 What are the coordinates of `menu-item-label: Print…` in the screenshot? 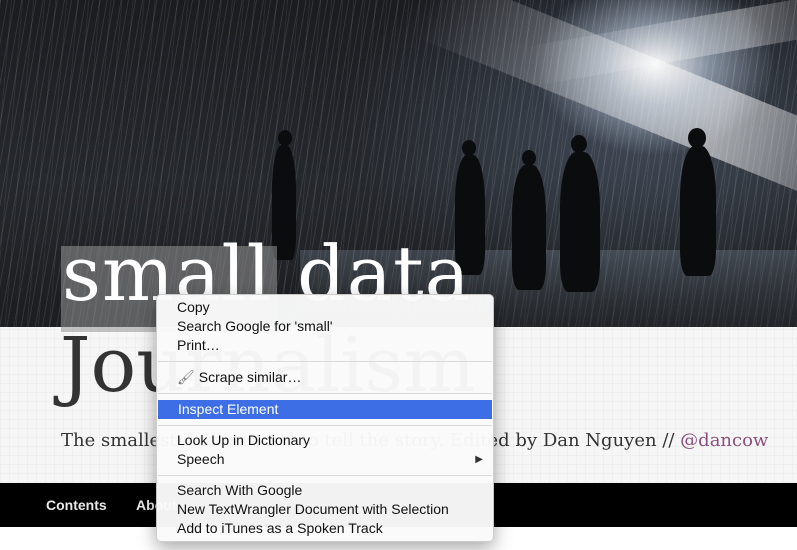 It's located at (198, 345).